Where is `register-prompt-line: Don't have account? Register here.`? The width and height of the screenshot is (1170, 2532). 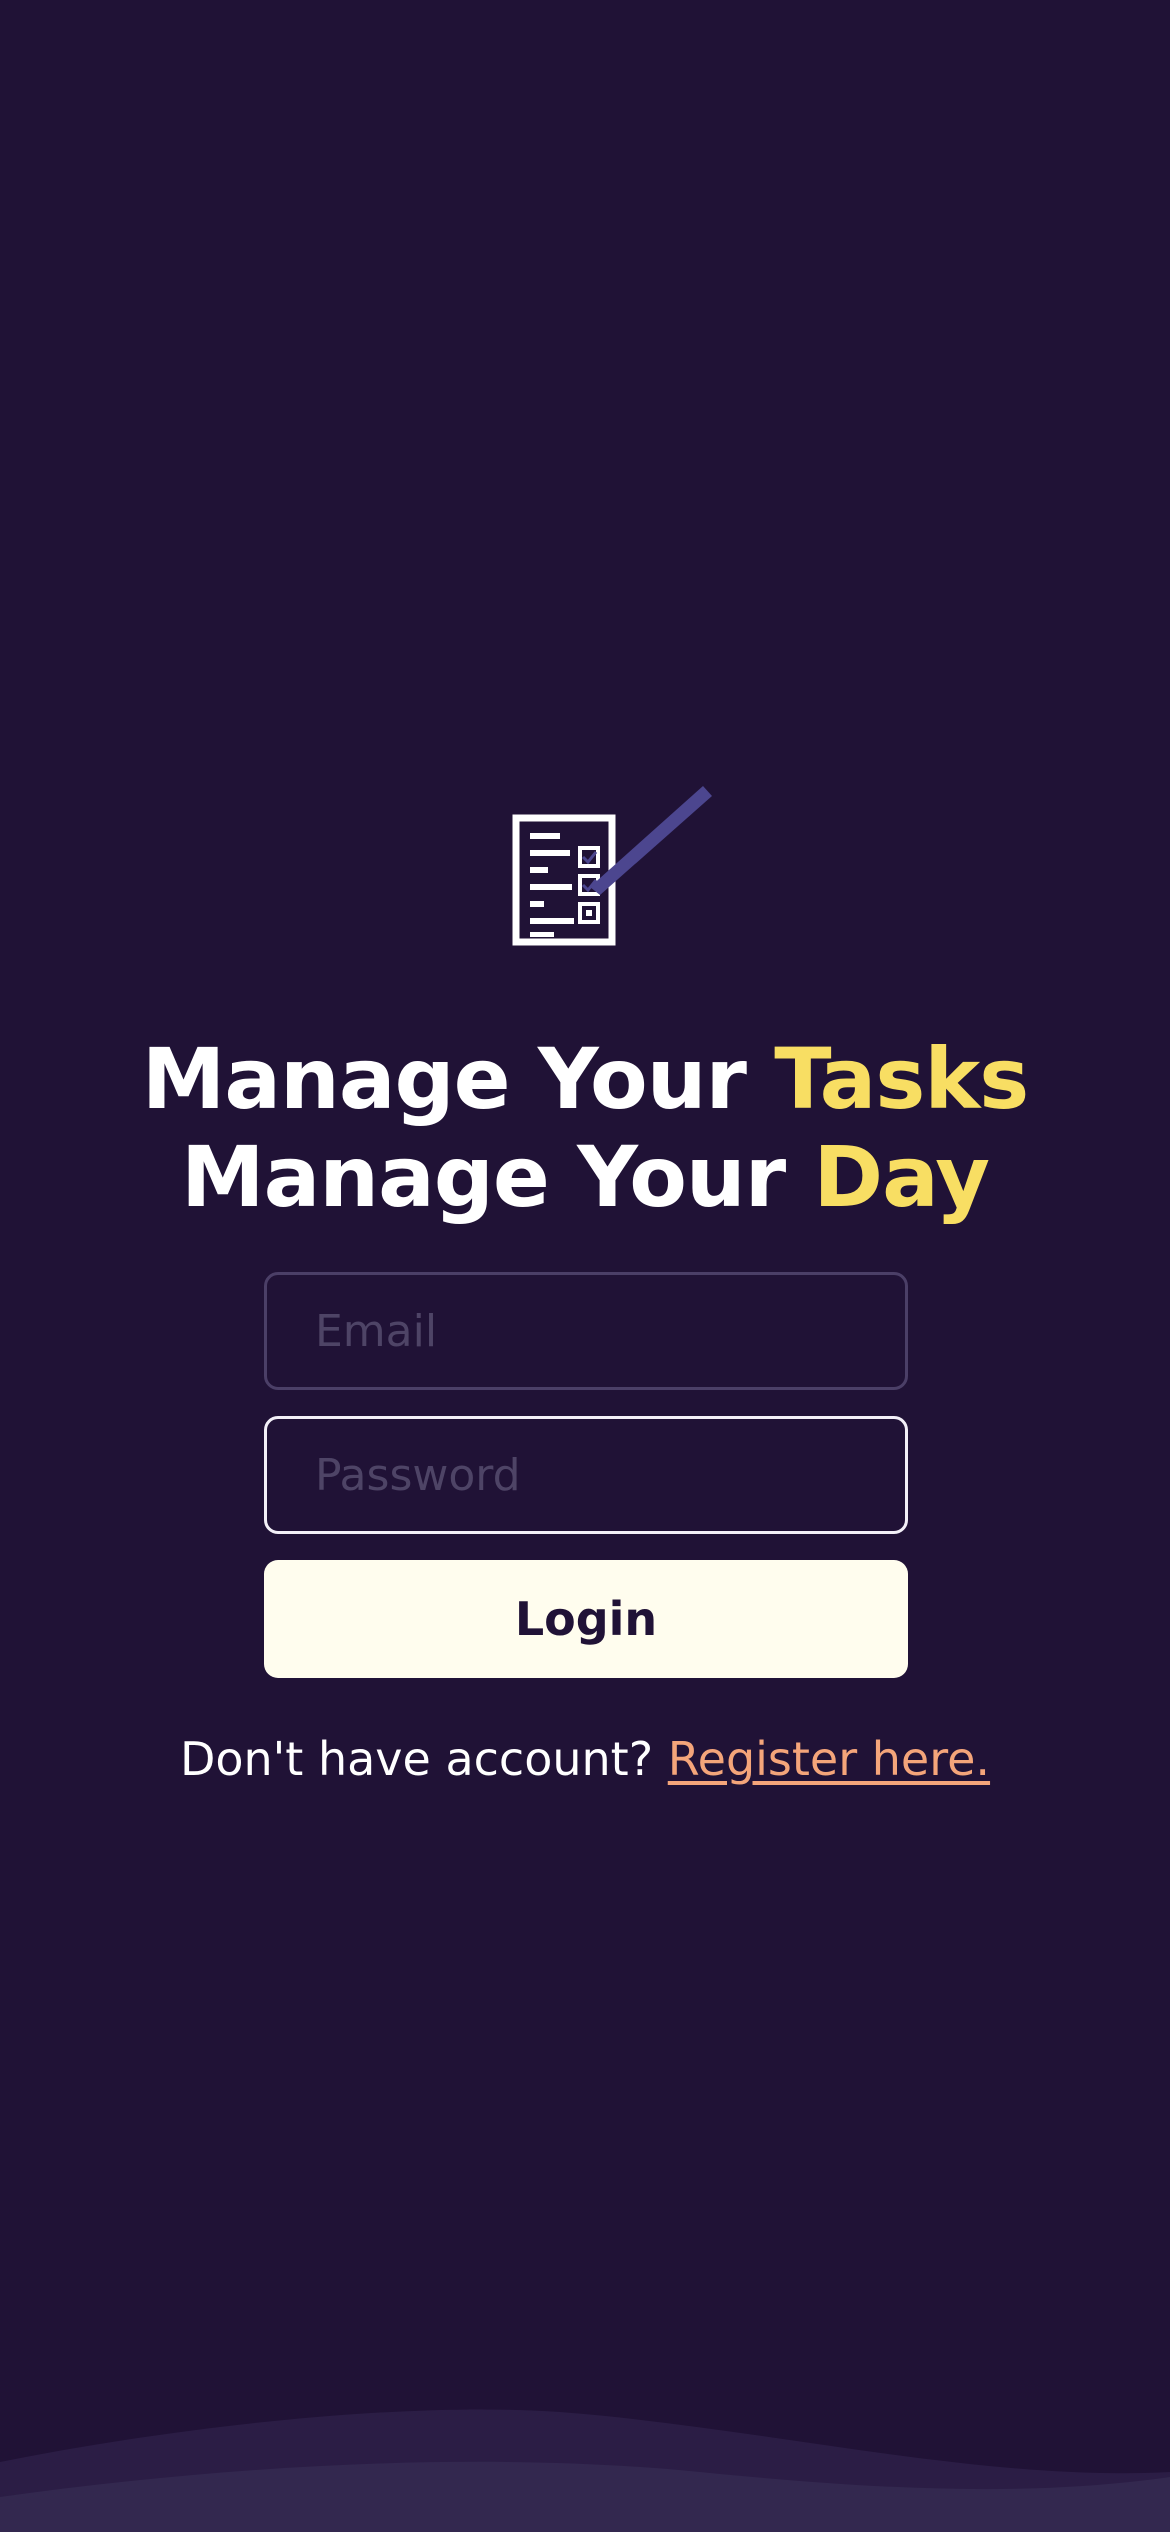 register-prompt-line: Don't have account? Register here. is located at coordinates (585, 1759).